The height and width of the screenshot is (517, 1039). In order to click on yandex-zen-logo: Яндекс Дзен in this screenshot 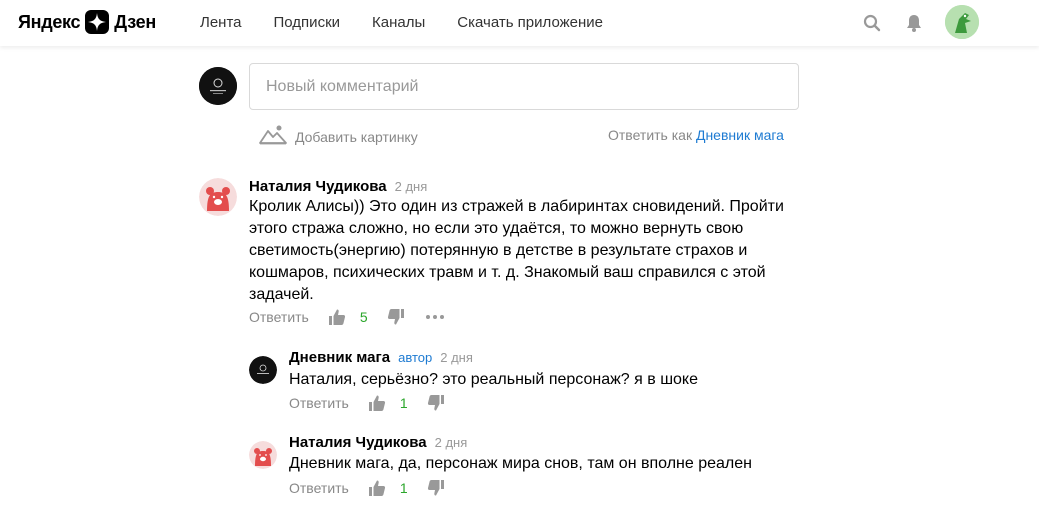, I will do `click(87, 22)`.